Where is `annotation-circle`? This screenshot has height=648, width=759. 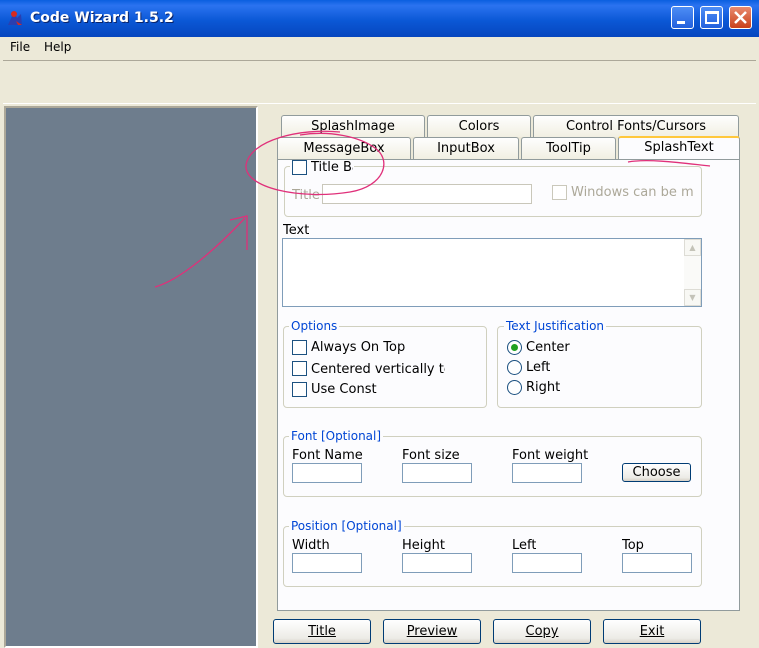 annotation-circle is located at coordinates (315, 163).